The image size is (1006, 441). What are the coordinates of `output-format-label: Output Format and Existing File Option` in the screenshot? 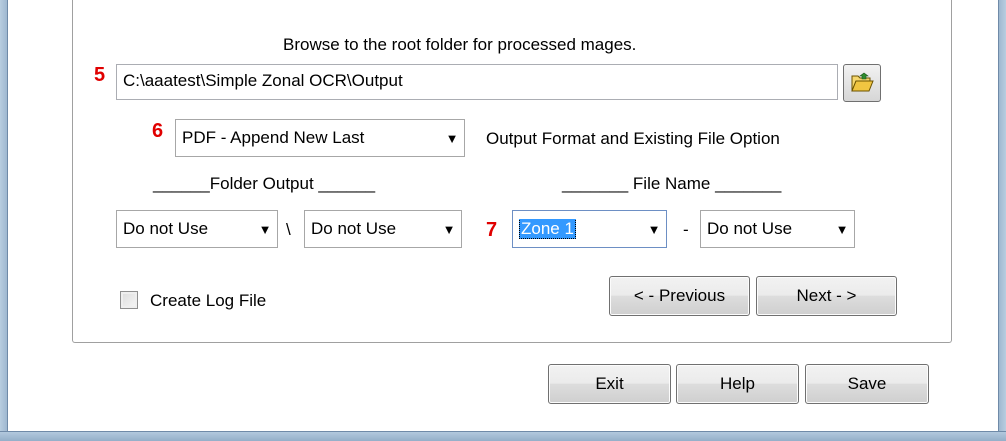 It's located at (633, 138).